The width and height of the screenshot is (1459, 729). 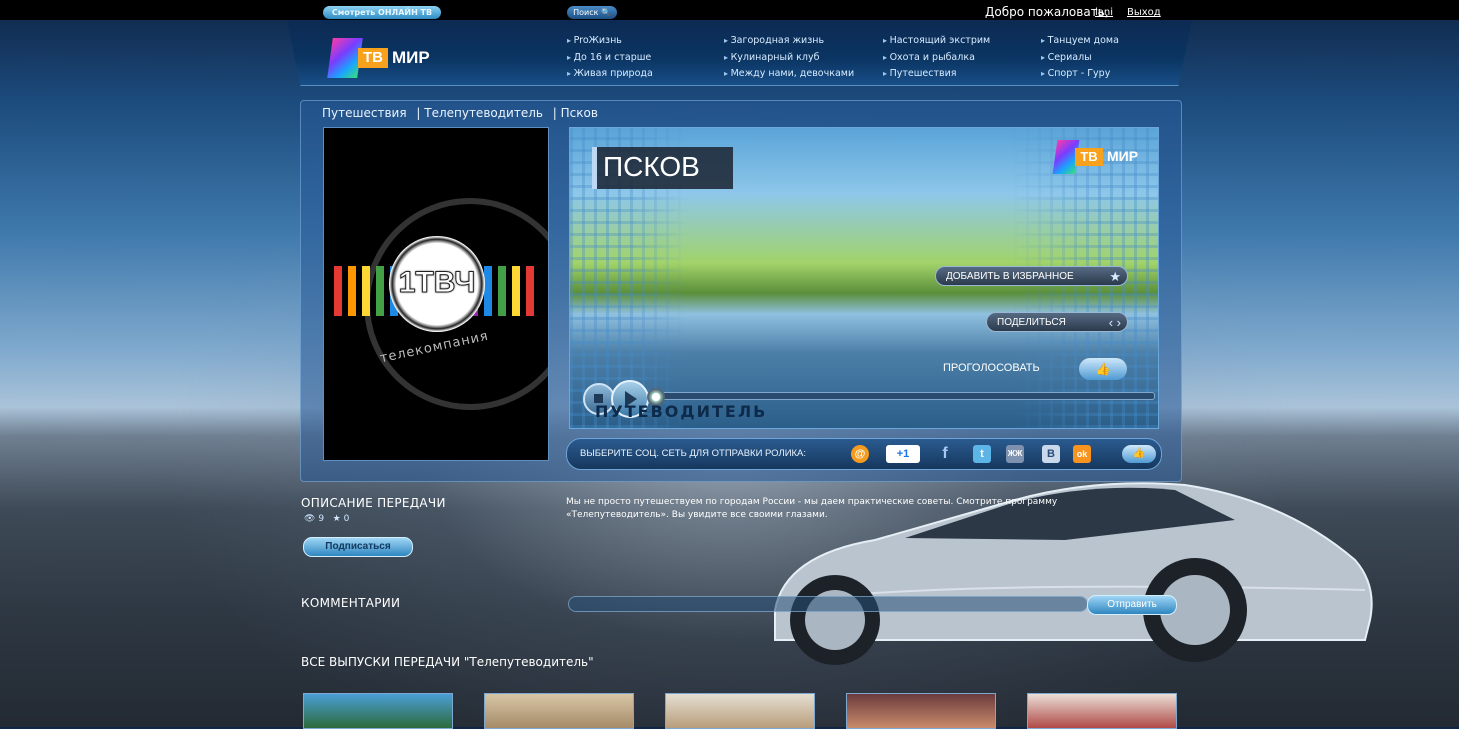 What do you see at coordinates (1123, 156) in the screenshot?
I see `player-logo-mir: МИР` at bounding box center [1123, 156].